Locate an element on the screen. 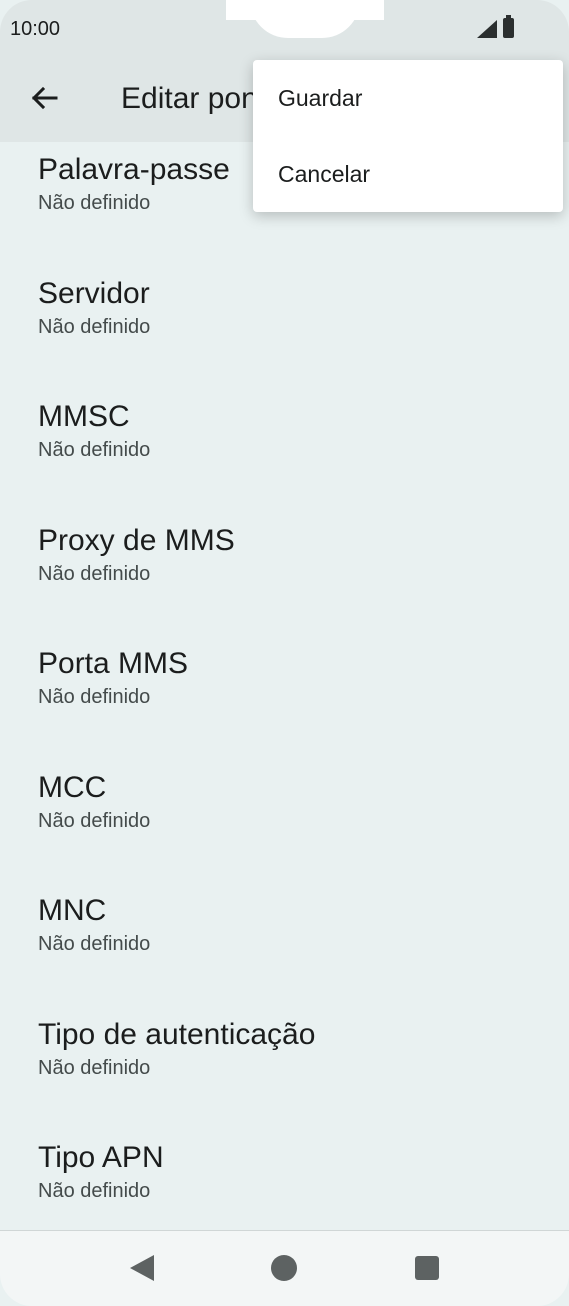 The width and height of the screenshot is (569, 1306). item-label: MMSC is located at coordinates (84, 416).